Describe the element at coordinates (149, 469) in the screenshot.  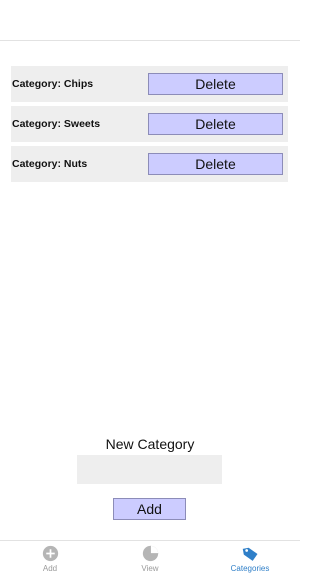
I see `new-category-input` at that location.